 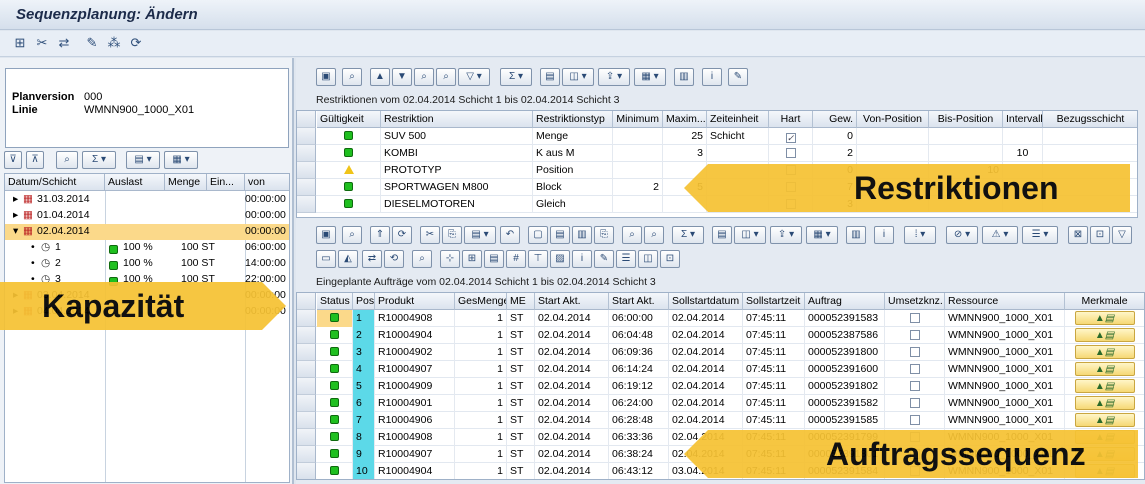 I want to click on col-header-auslast: Auslast, so click(x=135, y=182).